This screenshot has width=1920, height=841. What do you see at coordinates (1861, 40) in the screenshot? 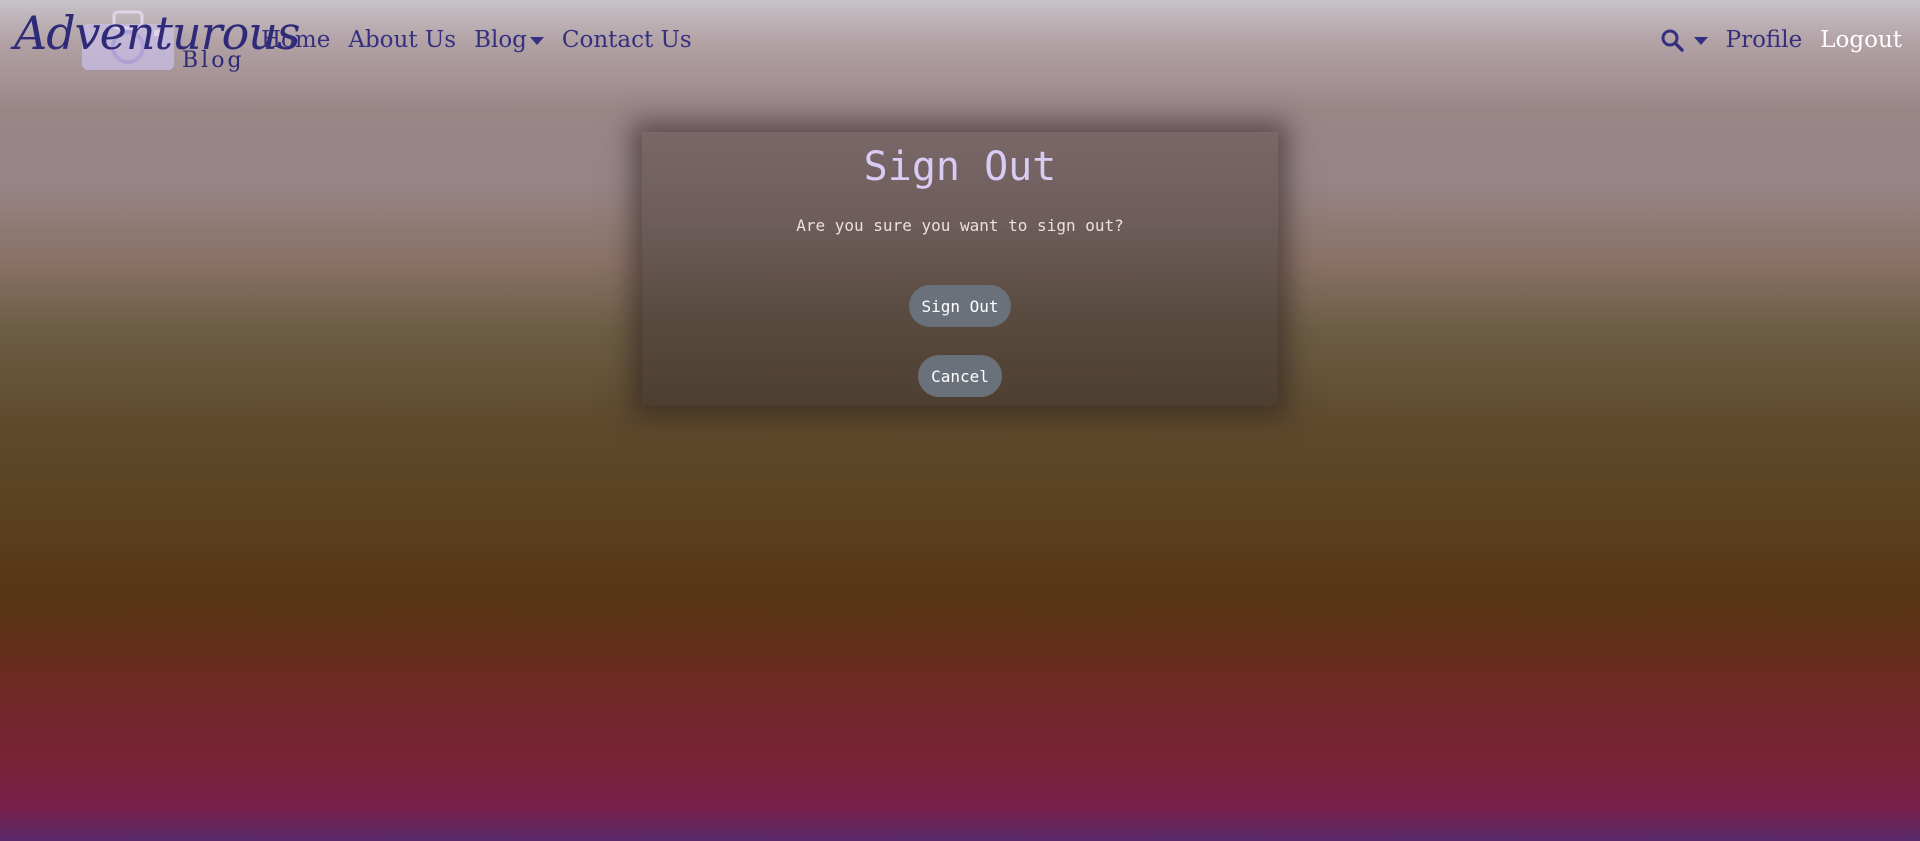
I see `nav-logout: Logout` at bounding box center [1861, 40].